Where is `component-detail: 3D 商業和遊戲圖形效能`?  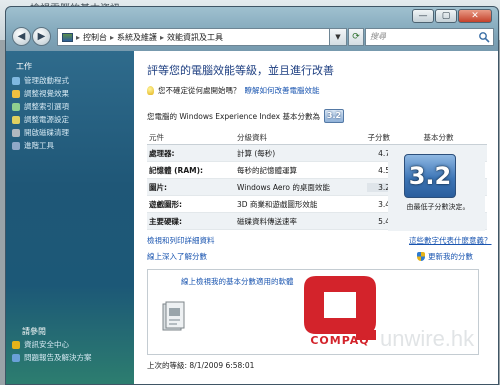
component-detail: 3D 商業和遊戲圖形效能 is located at coordinates (277, 204).